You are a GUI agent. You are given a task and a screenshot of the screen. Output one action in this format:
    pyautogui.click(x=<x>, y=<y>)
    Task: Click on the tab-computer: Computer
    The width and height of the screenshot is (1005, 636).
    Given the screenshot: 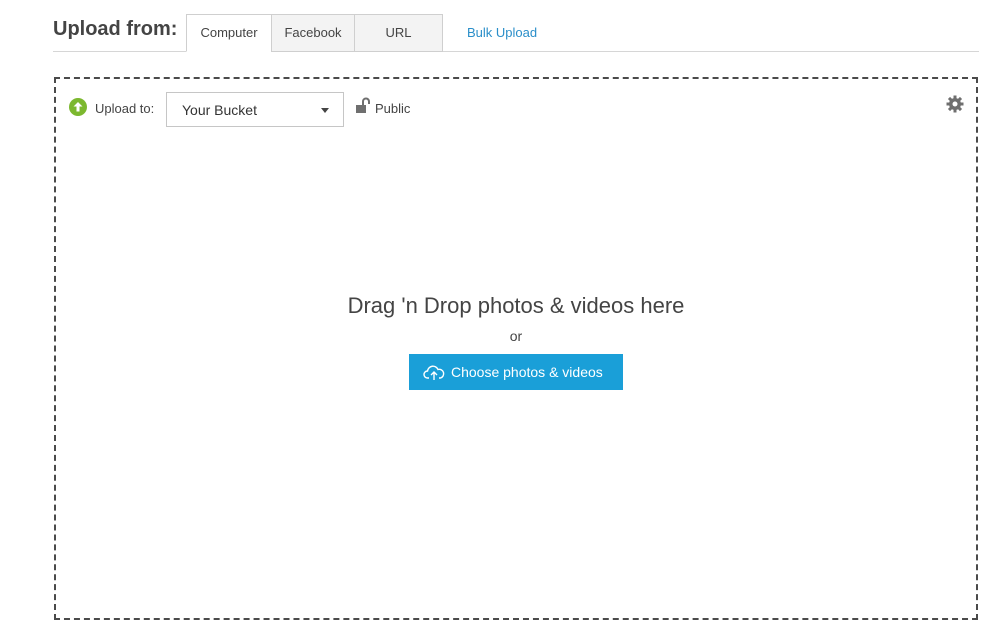 What is the action you would take?
    pyautogui.click(x=229, y=33)
    